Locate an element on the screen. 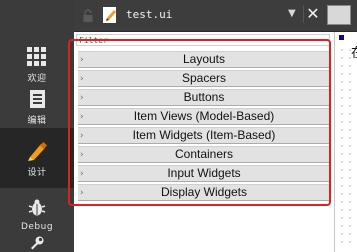  welcome-grid-icon is located at coordinates (37, 57).